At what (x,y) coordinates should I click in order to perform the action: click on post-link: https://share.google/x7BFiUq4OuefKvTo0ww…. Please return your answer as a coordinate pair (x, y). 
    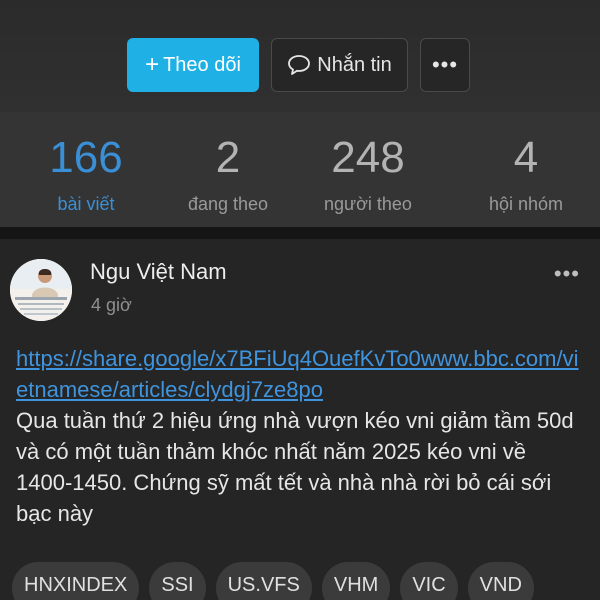
    Looking at the image, I should click on (302, 374).